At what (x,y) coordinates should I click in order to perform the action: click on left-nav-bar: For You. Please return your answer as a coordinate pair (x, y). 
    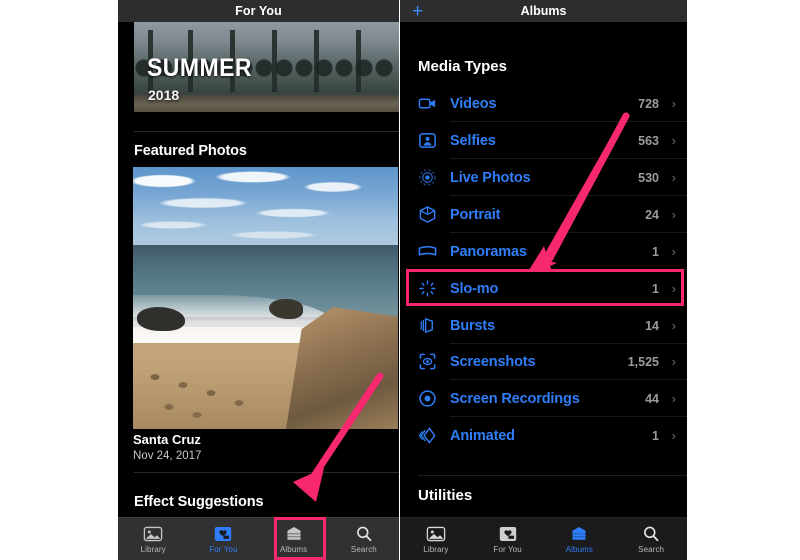
    Looking at the image, I should click on (258, 11).